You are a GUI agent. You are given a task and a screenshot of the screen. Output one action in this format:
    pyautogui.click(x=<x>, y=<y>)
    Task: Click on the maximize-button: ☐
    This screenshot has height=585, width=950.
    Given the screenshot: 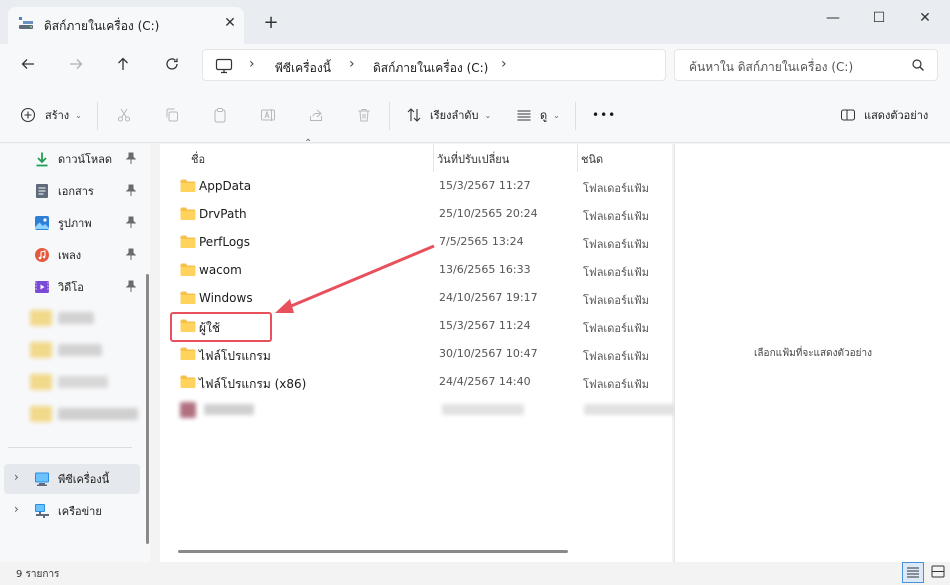 What is the action you would take?
    pyautogui.click(x=879, y=18)
    